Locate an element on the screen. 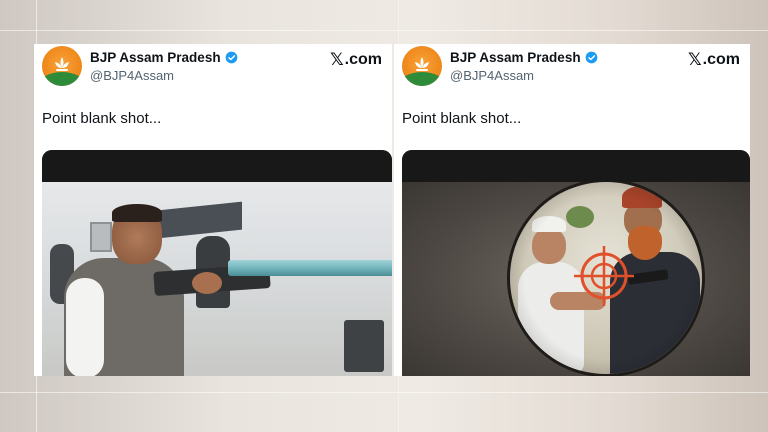 The image size is (768, 432). man-hand is located at coordinates (207, 283).